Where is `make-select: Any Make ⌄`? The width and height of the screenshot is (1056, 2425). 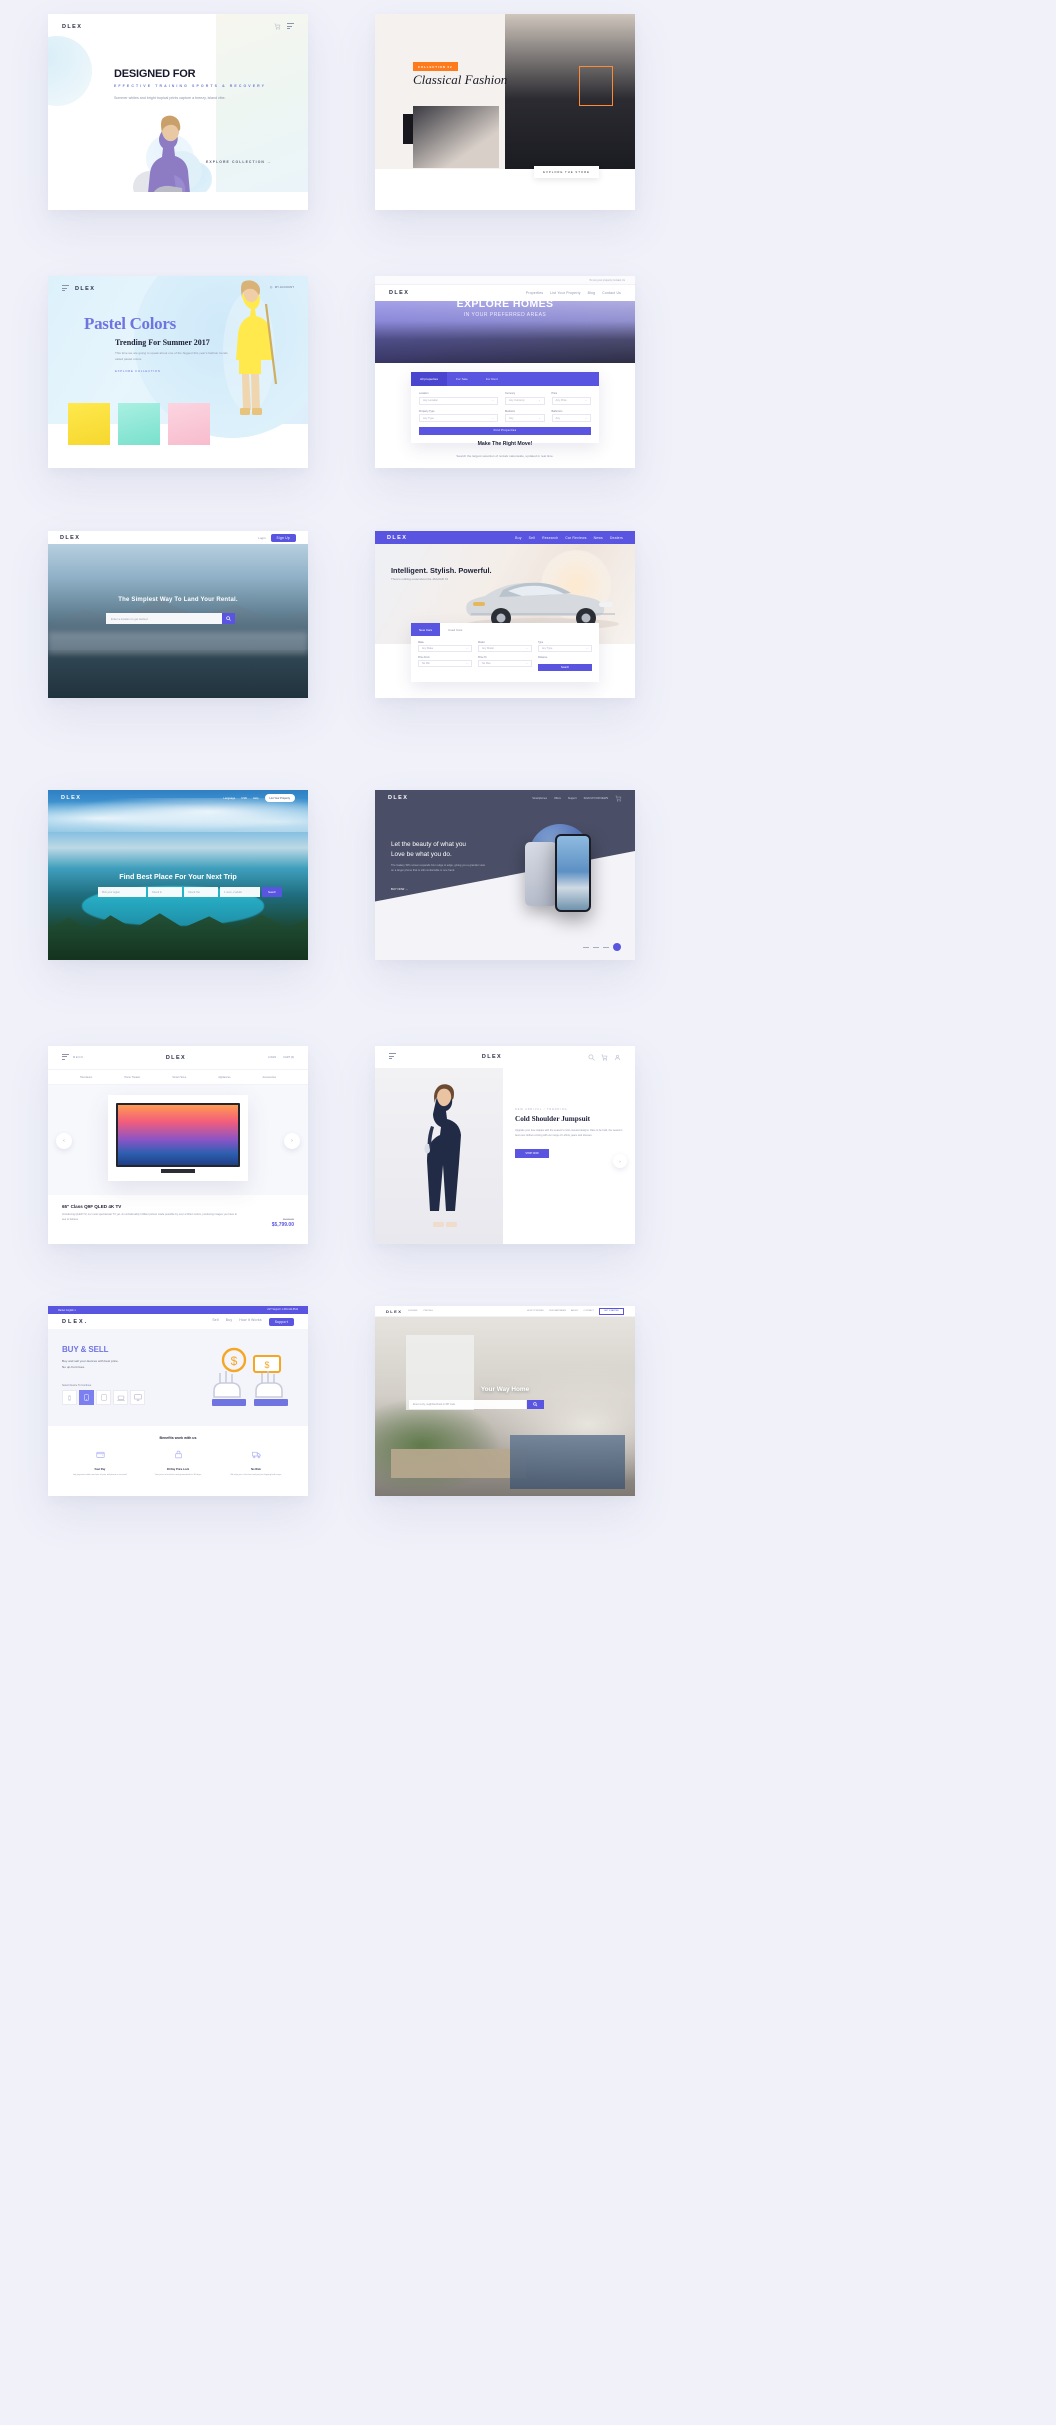 make-select: Any Make ⌄ is located at coordinates (445, 649).